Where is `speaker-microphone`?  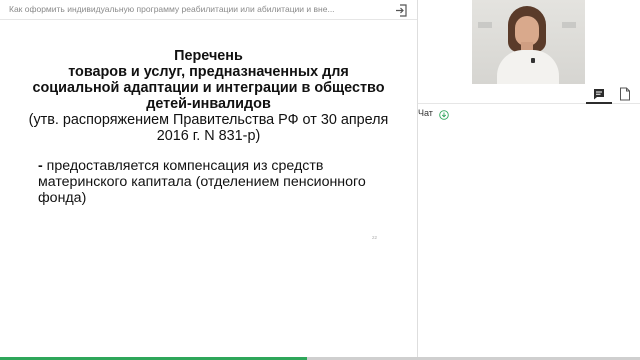 speaker-microphone is located at coordinates (533, 60).